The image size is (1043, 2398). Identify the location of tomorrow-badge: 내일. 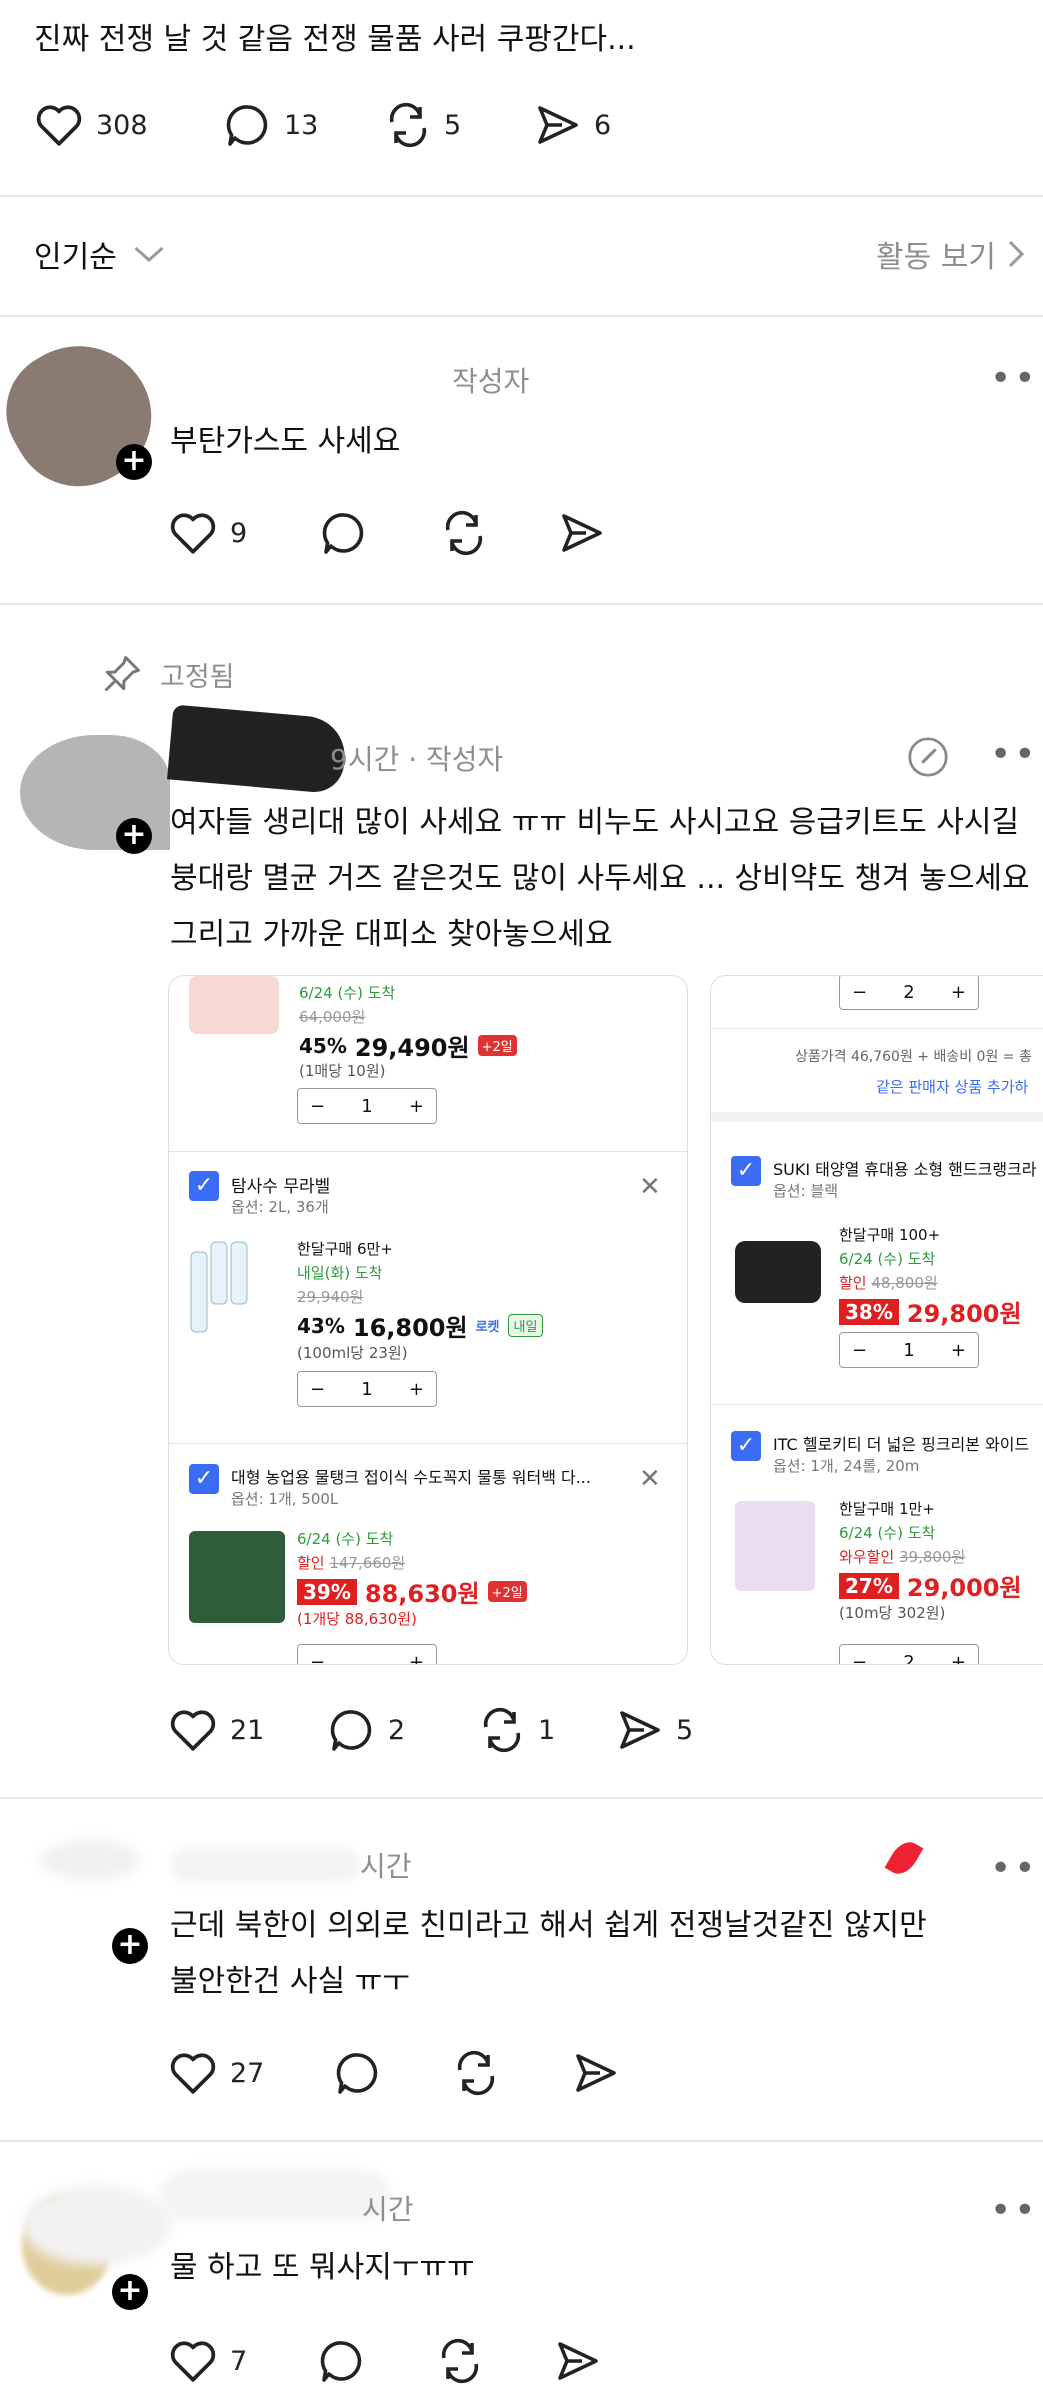
(525, 1325).